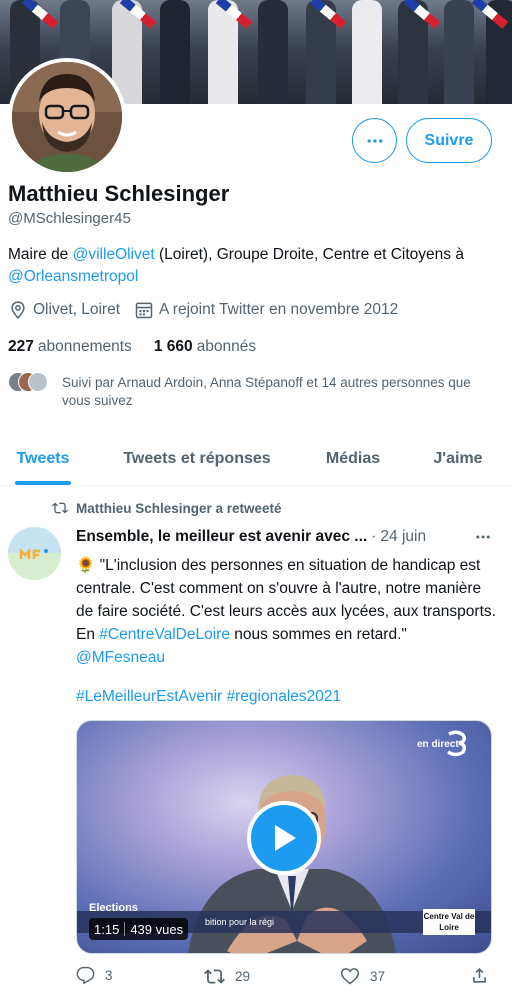 The width and height of the screenshot is (512, 998). I want to click on tab-media: Médias, so click(353, 458).